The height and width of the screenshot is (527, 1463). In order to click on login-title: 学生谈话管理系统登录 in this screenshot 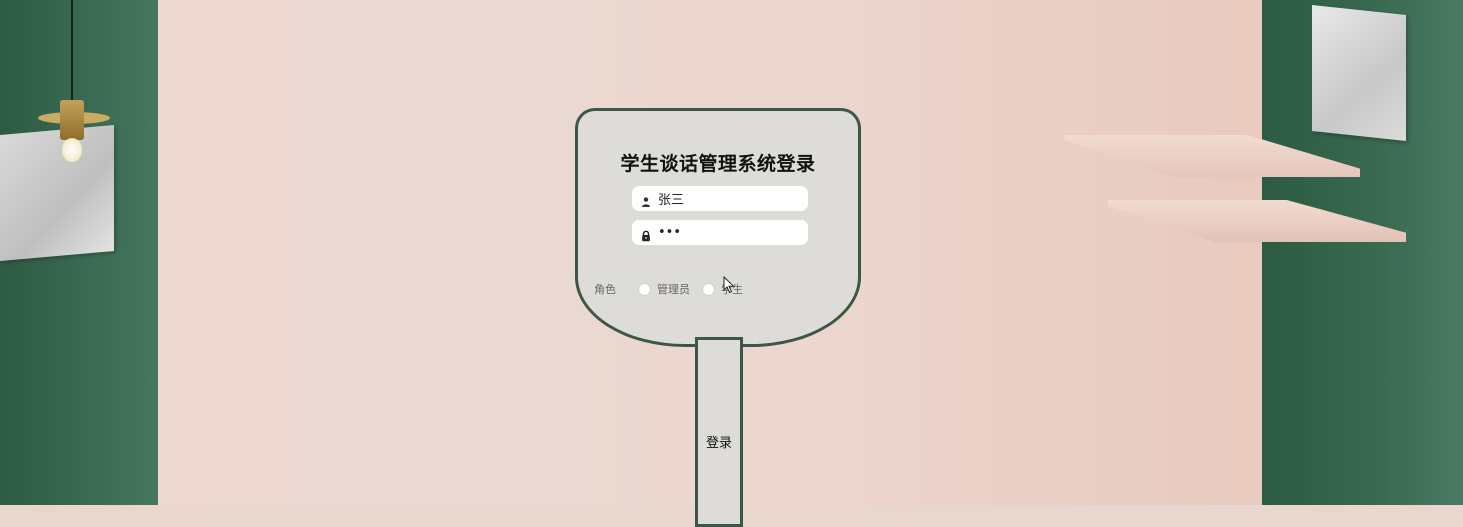, I will do `click(718, 164)`.